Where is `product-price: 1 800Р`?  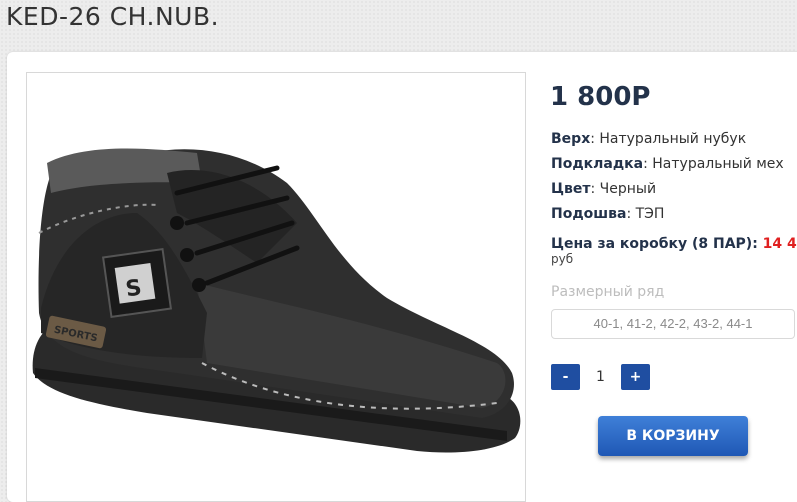 product-price: 1 800Р is located at coordinates (600, 97).